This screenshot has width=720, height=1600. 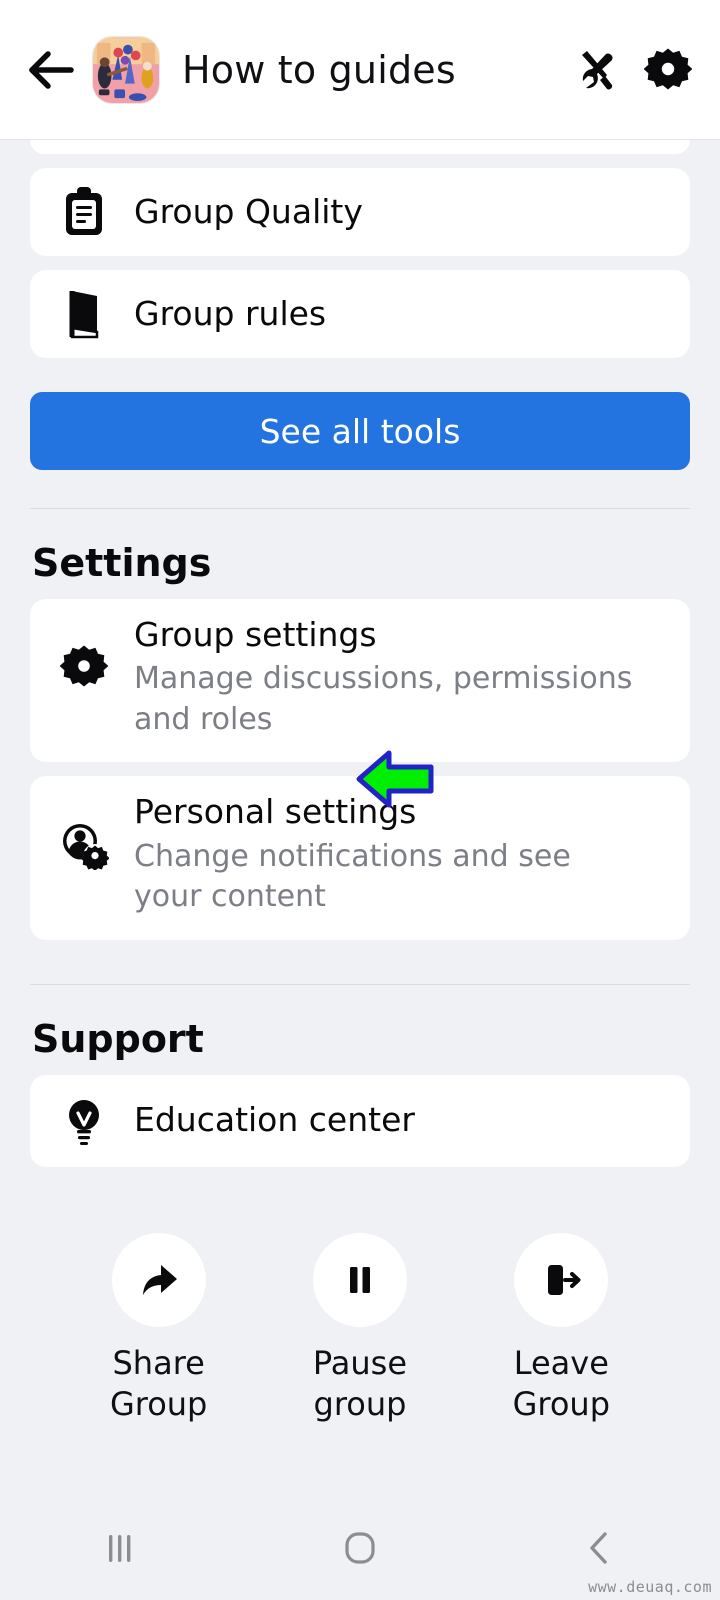 What do you see at coordinates (319, 69) in the screenshot?
I see `page-title: How to guides` at bounding box center [319, 69].